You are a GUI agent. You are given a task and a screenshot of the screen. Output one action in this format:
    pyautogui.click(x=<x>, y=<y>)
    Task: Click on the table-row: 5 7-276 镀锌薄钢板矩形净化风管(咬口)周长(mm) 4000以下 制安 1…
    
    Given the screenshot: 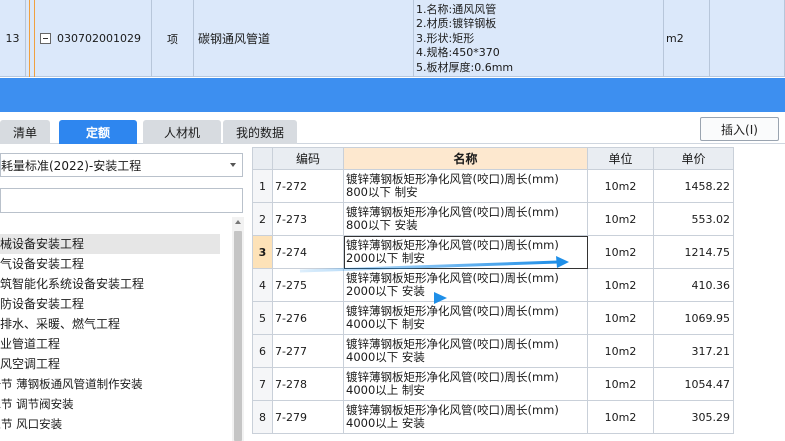 What is the action you would take?
    pyautogui.click(x=493, y=318)
    